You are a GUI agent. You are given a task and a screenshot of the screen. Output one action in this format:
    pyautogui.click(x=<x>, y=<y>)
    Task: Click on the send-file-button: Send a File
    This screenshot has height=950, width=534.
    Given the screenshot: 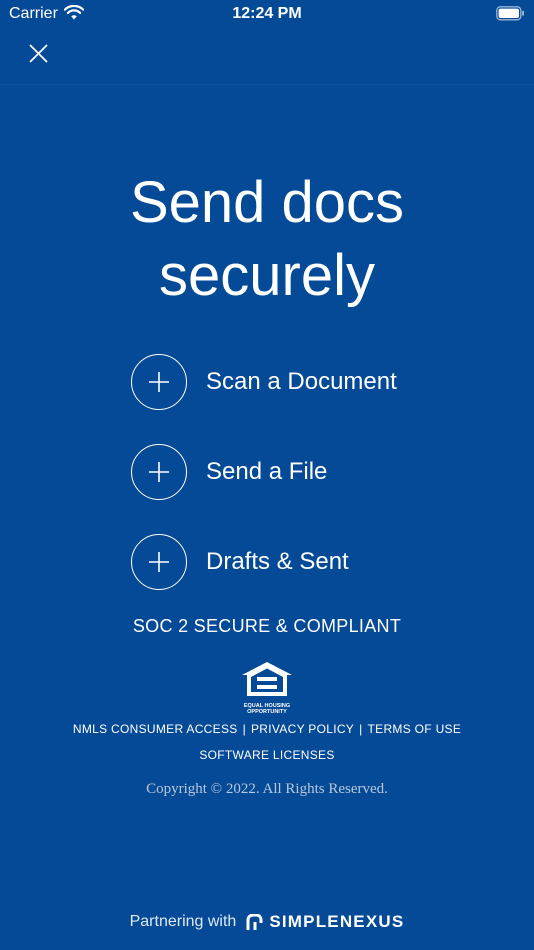 What is the action you would take?
    pyautogui.click(x=264, y=472)
    